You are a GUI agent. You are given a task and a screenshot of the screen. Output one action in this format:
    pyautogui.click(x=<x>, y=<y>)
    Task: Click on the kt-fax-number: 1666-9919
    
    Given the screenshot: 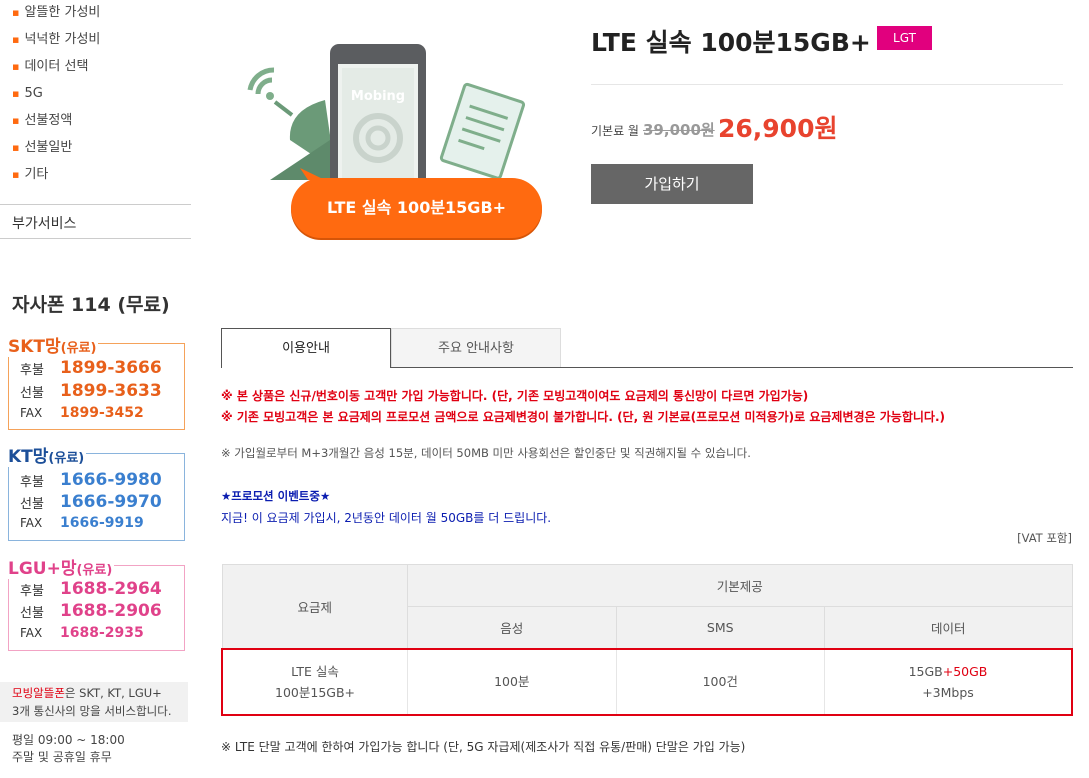 What is the action you would take?
    pyautogui.click(x=102, y=523)
    